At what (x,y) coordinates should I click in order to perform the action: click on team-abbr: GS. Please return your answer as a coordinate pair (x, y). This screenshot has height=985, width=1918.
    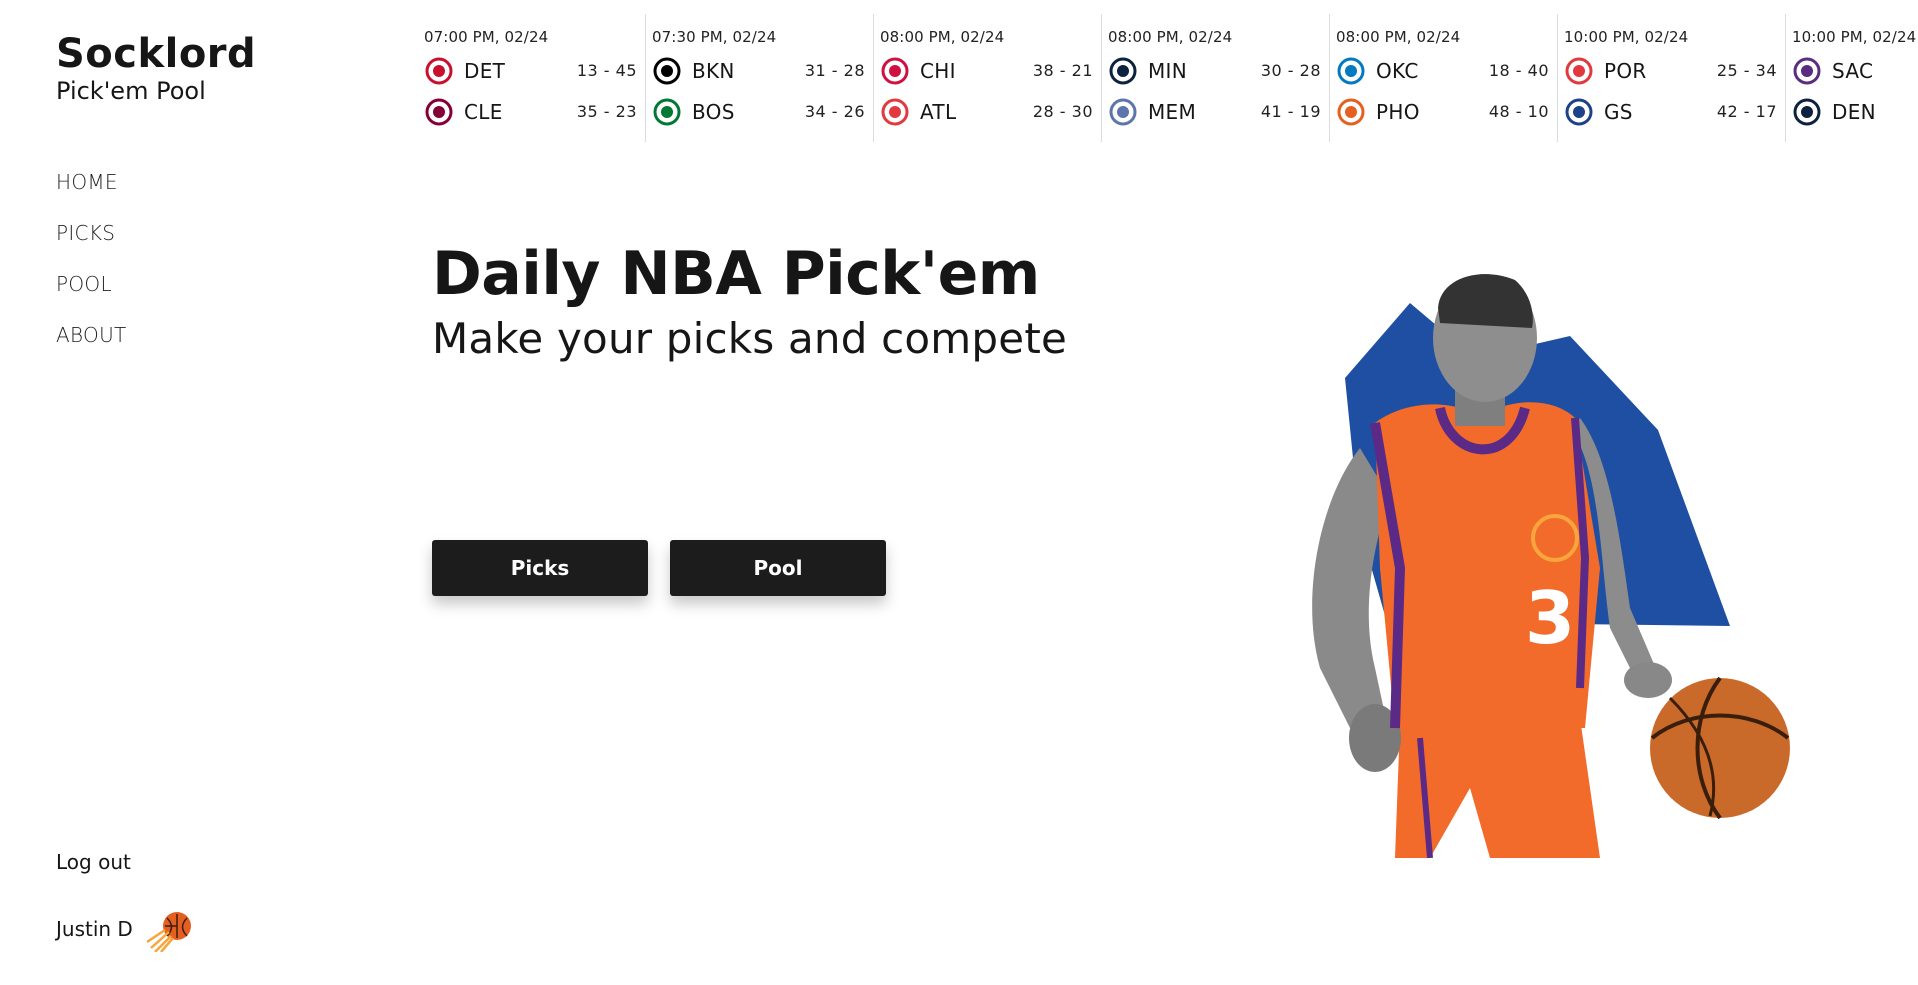
    Looking at the image, I should click on (1618, 111).